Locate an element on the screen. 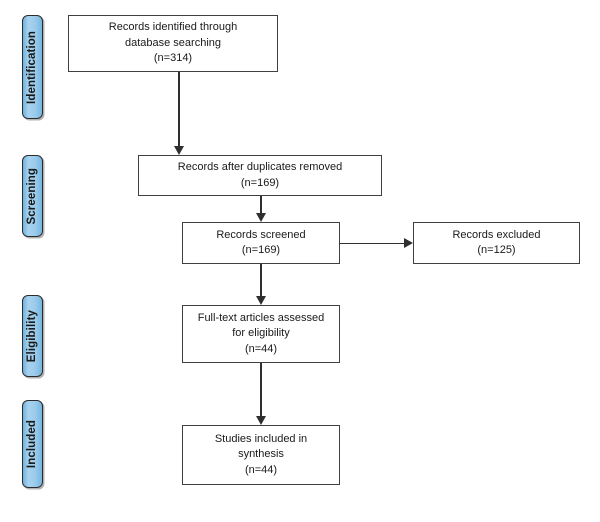  stage-label-identification: Identification is located at coordinates (31, 67).